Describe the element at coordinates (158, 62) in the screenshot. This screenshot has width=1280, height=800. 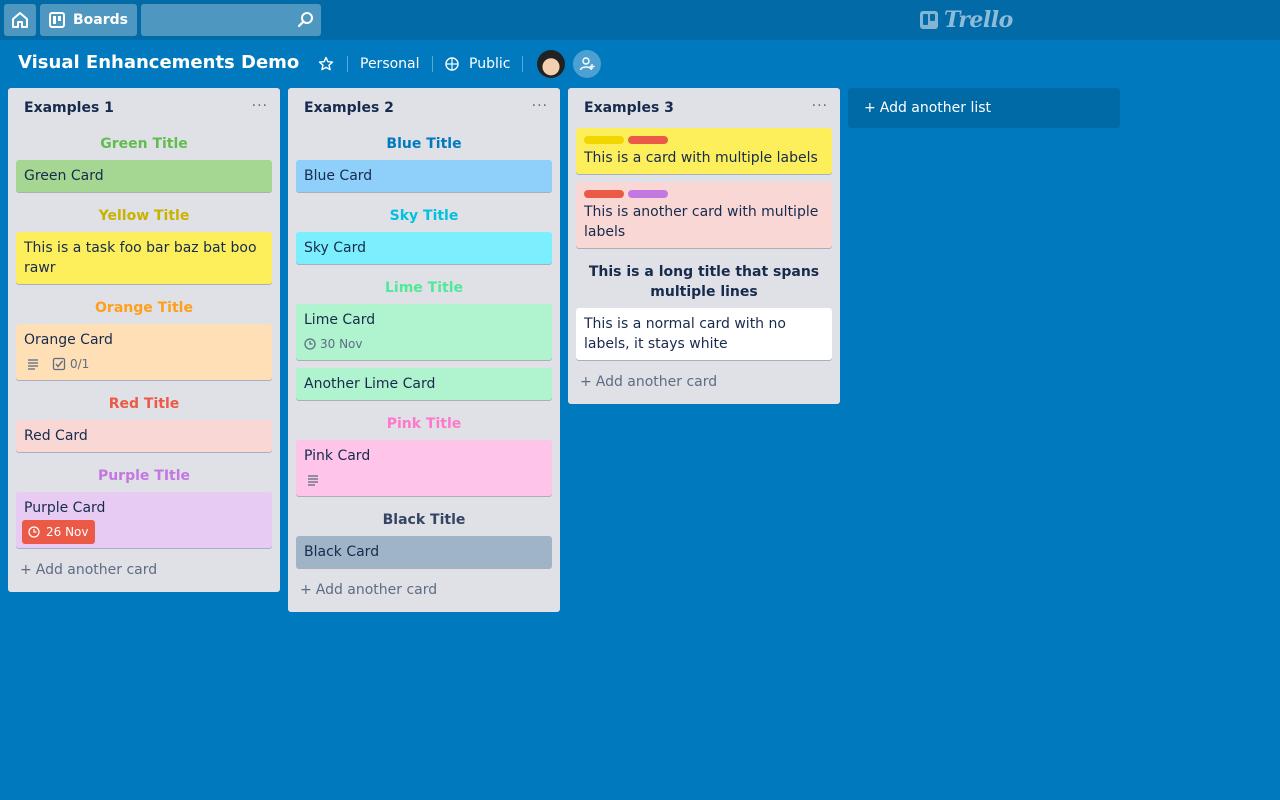
I see `board-title: Visual Enhancements Demo` at that location.